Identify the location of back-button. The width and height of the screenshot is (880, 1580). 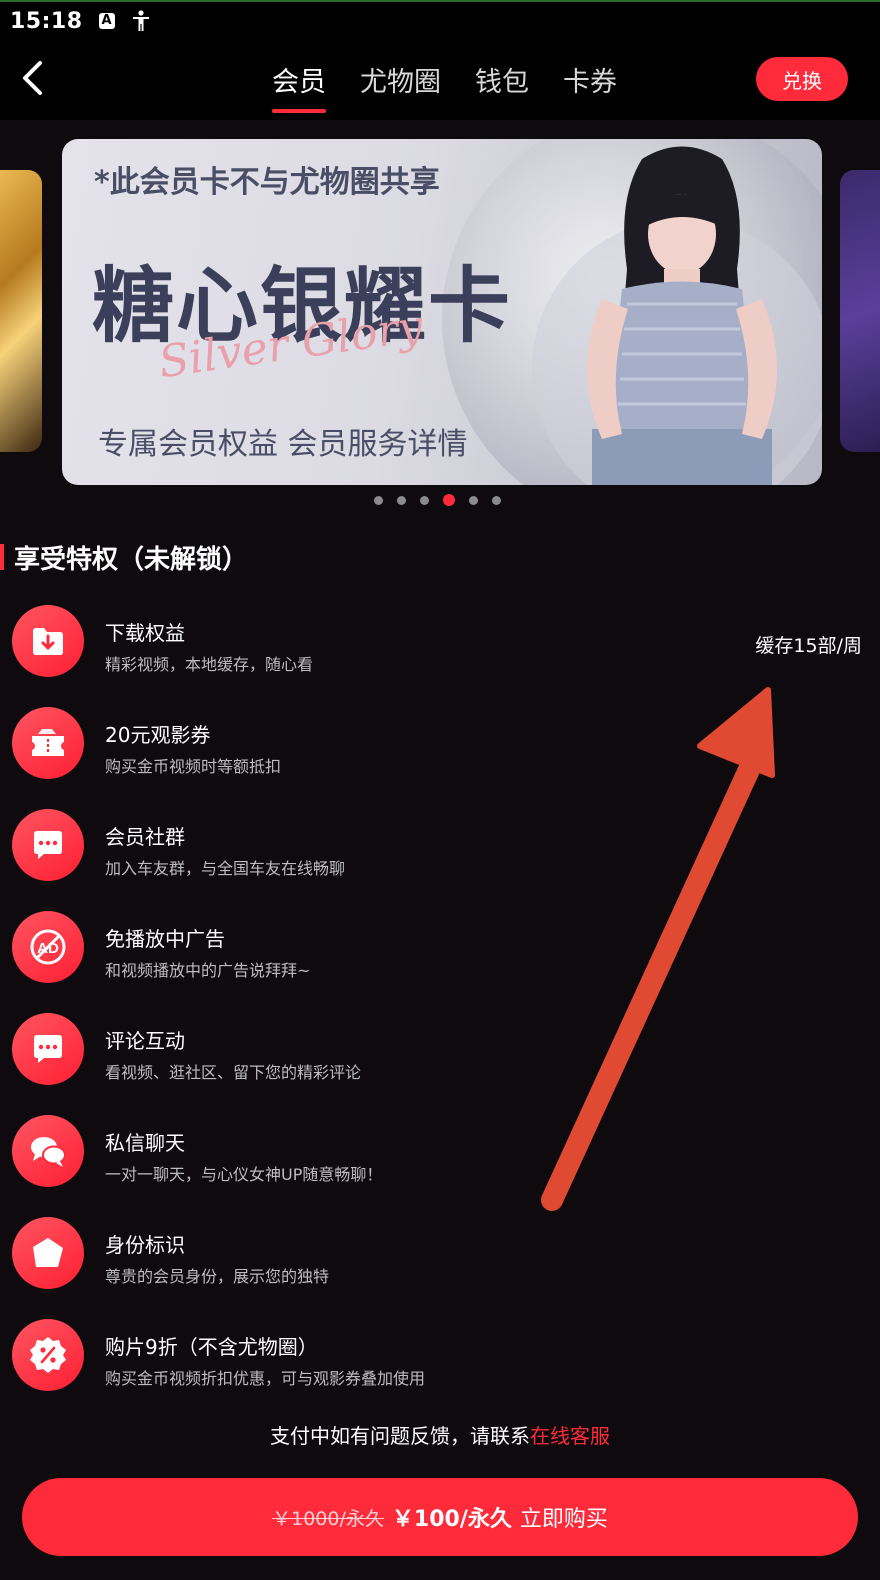
(34, 78).